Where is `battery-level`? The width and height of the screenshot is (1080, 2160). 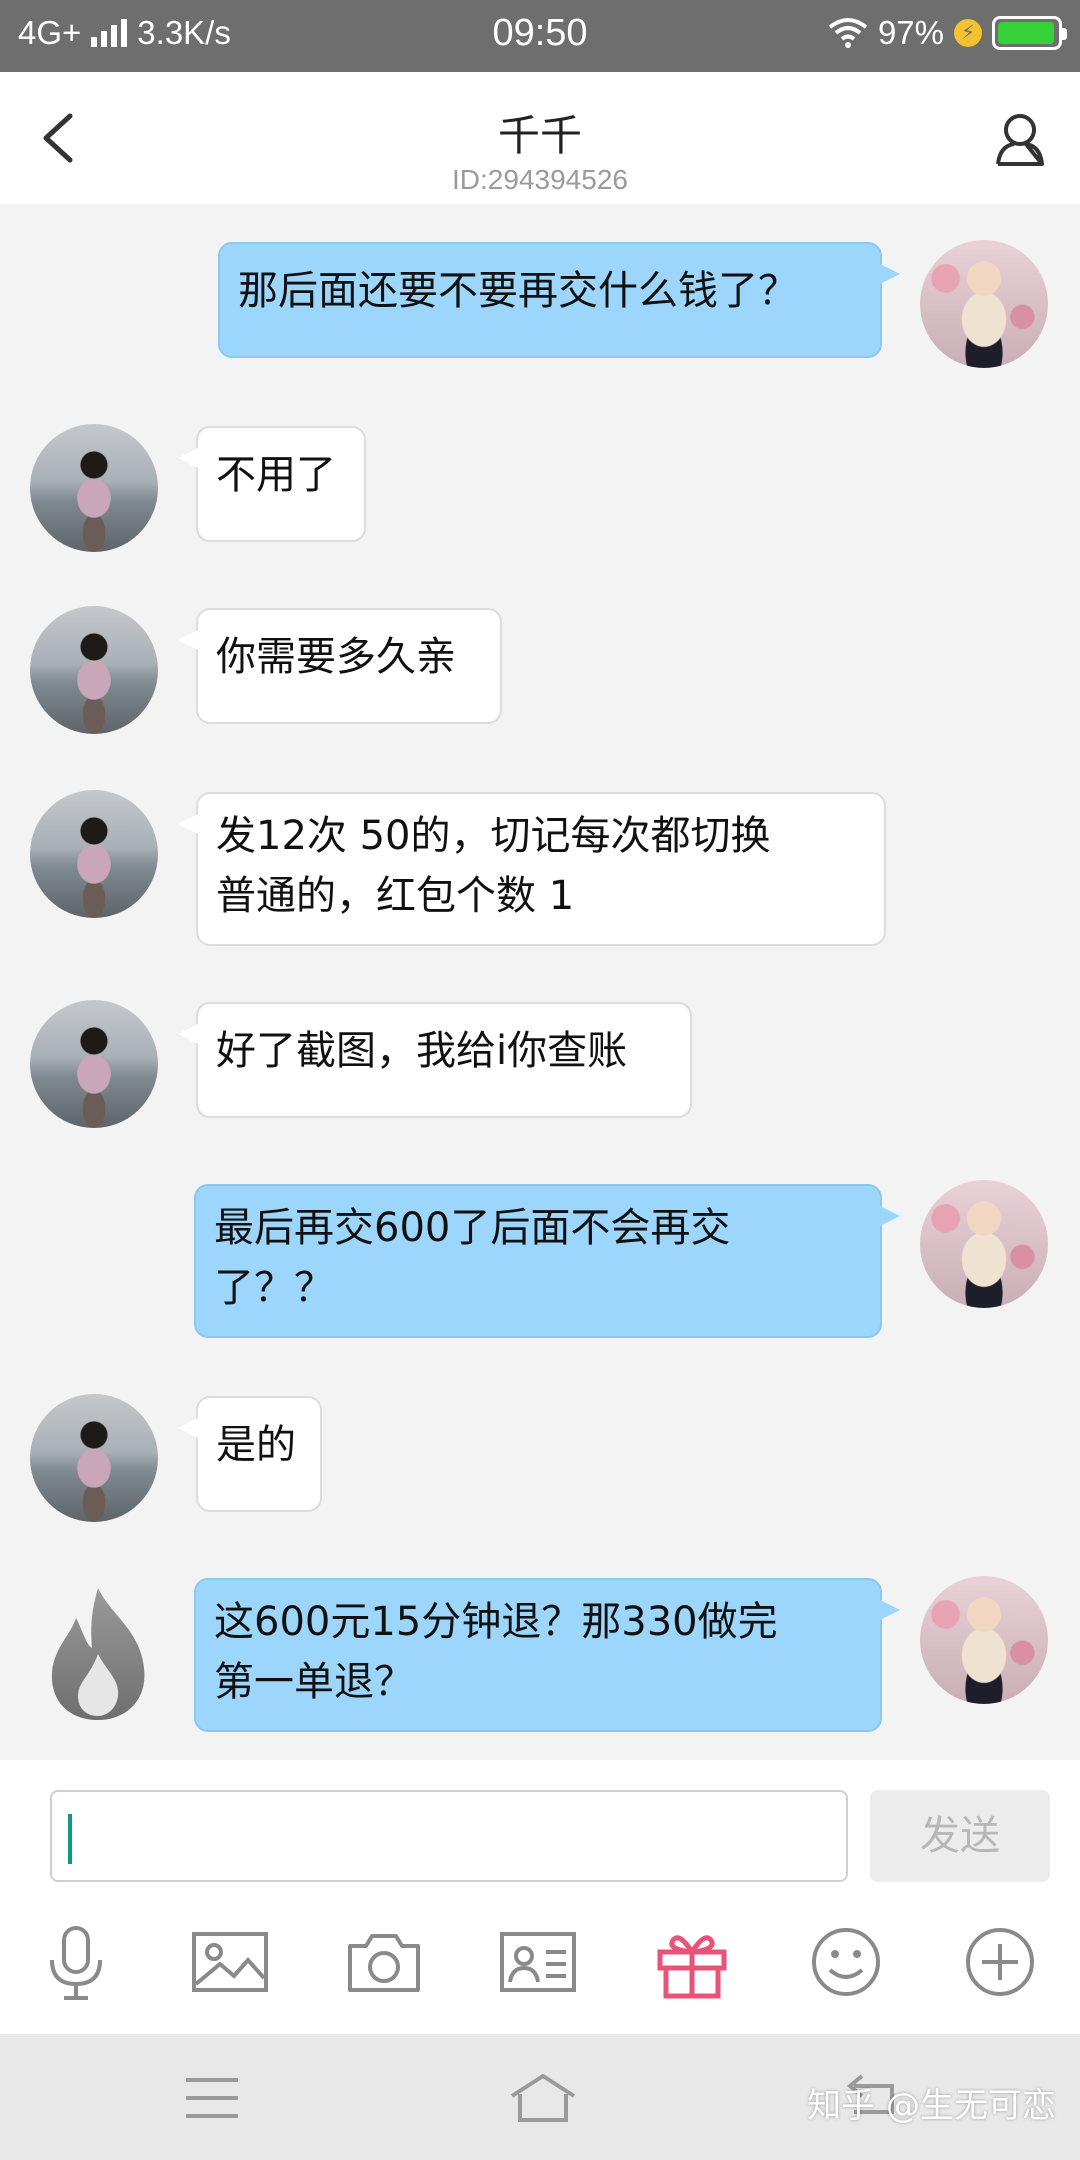
battery-level is located at coordinates (1026, 33).